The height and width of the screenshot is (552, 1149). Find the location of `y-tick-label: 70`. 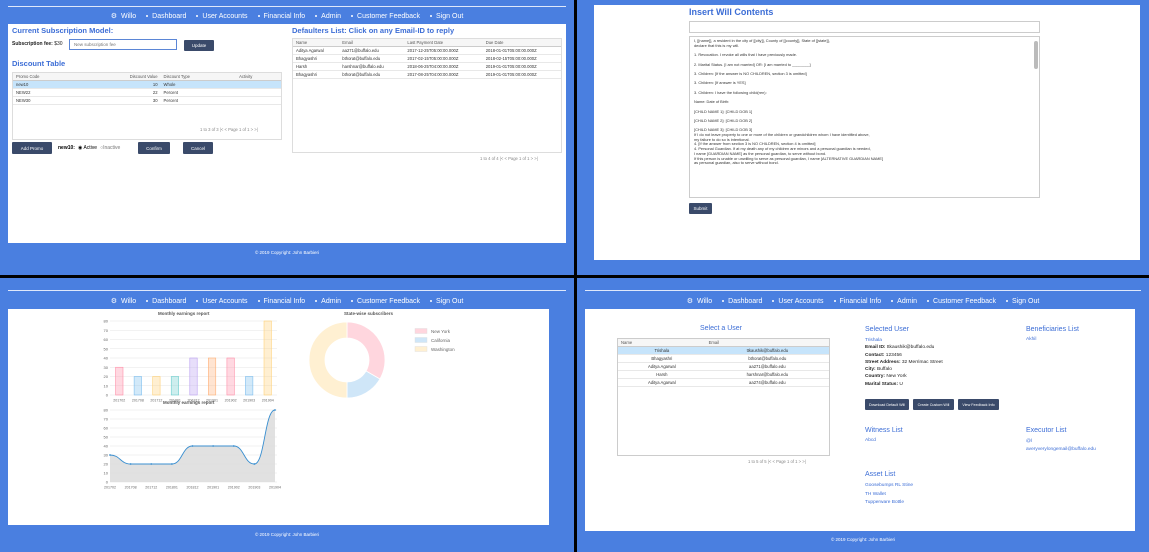

y-tick-label: 70 is located at coordinates (106, 330).